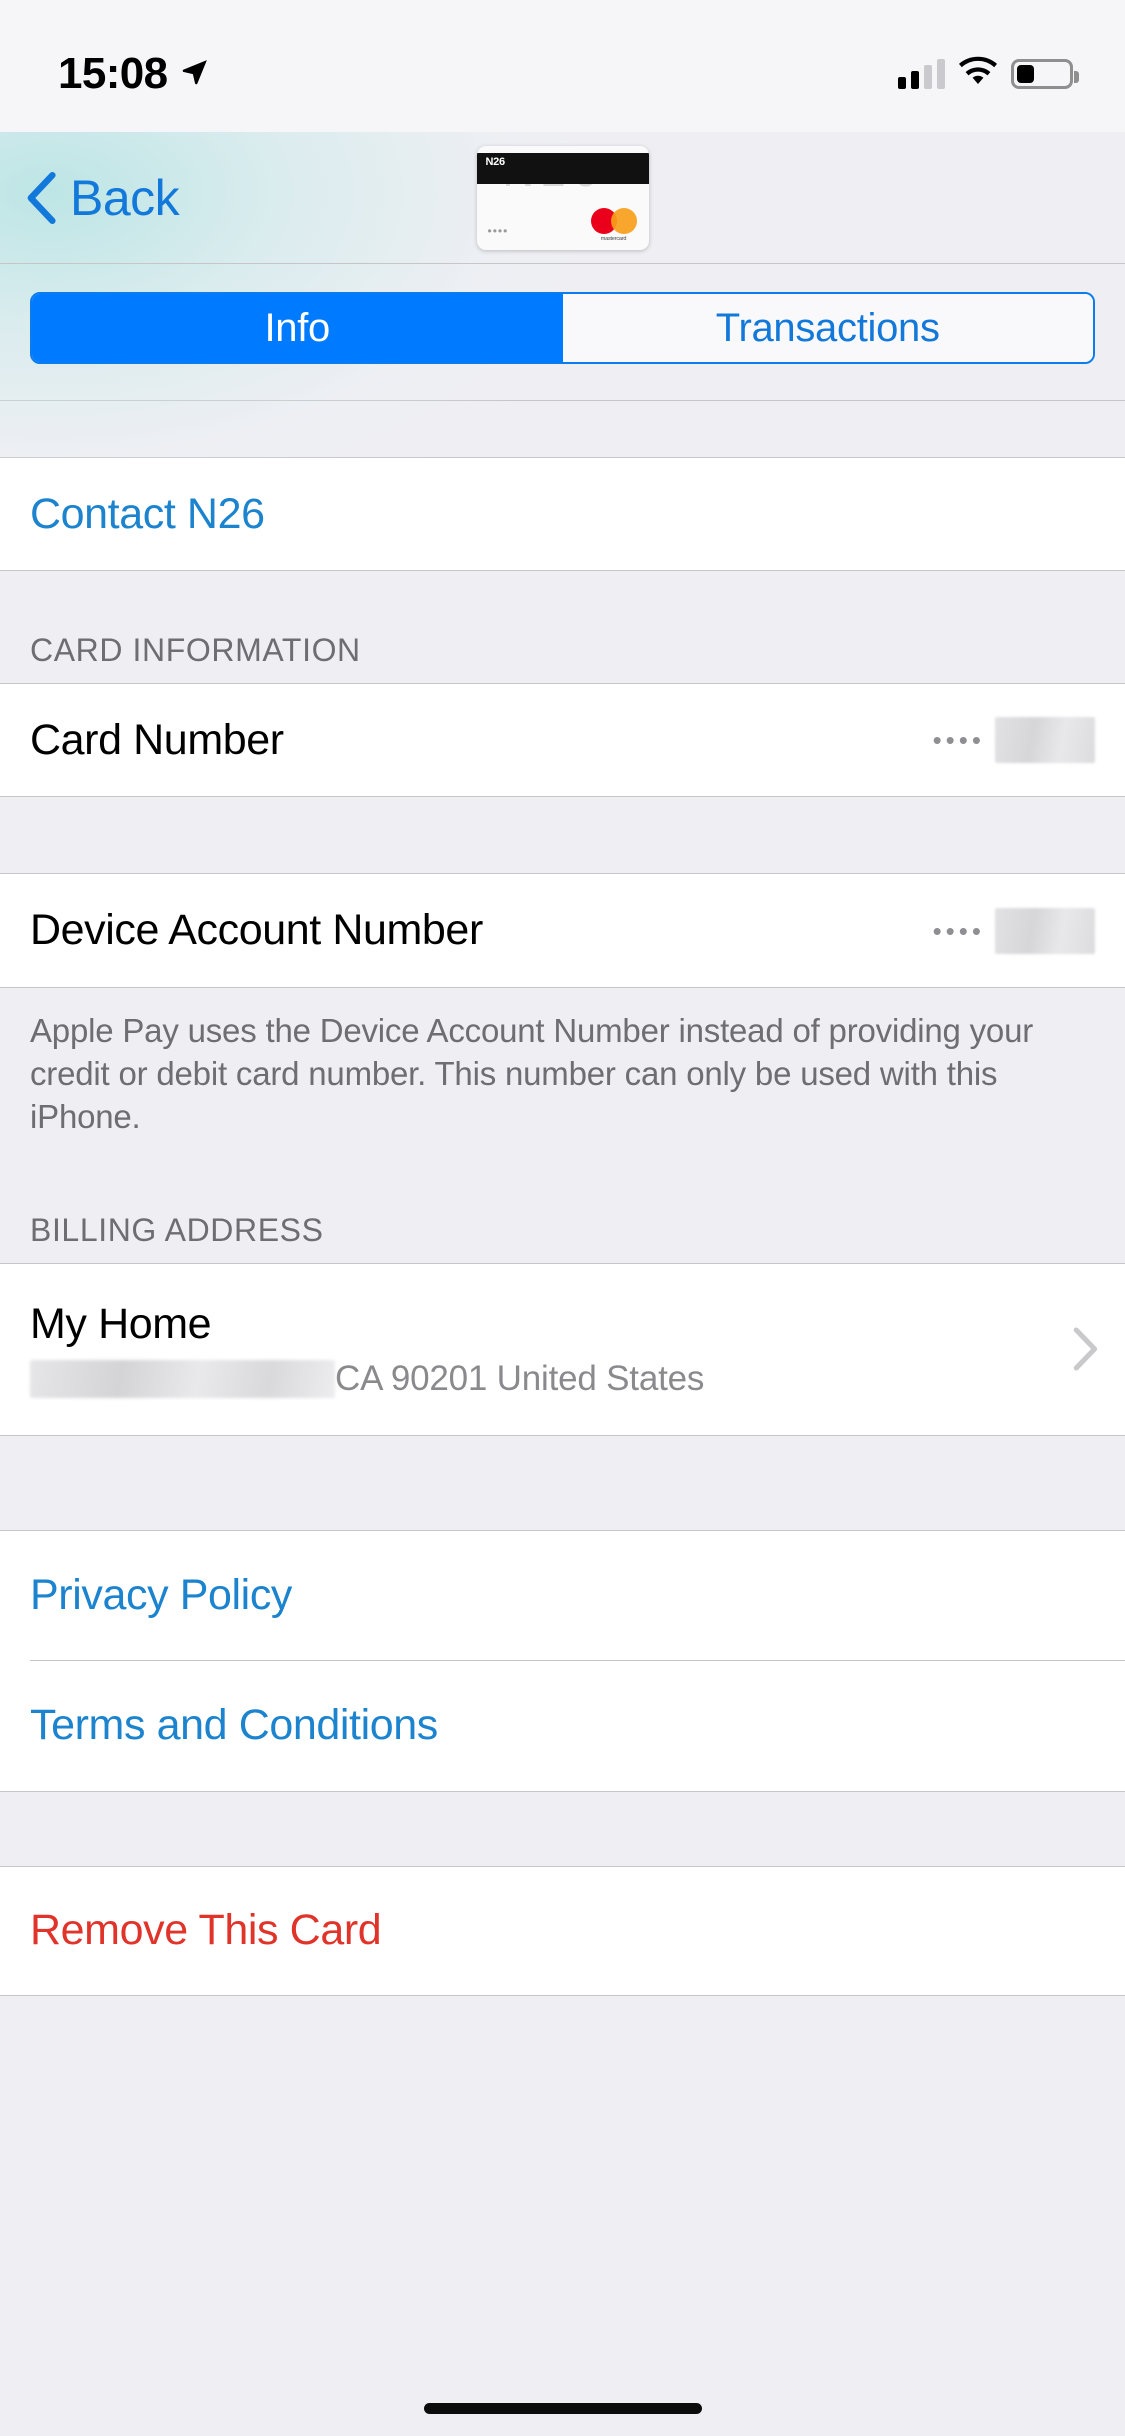 The height and width of the screenshot is (2436, 1125). What do you see at coordinates (562, 429) in the screenshot?
I see `section-spacer-top` at bounding box center [562, 429].